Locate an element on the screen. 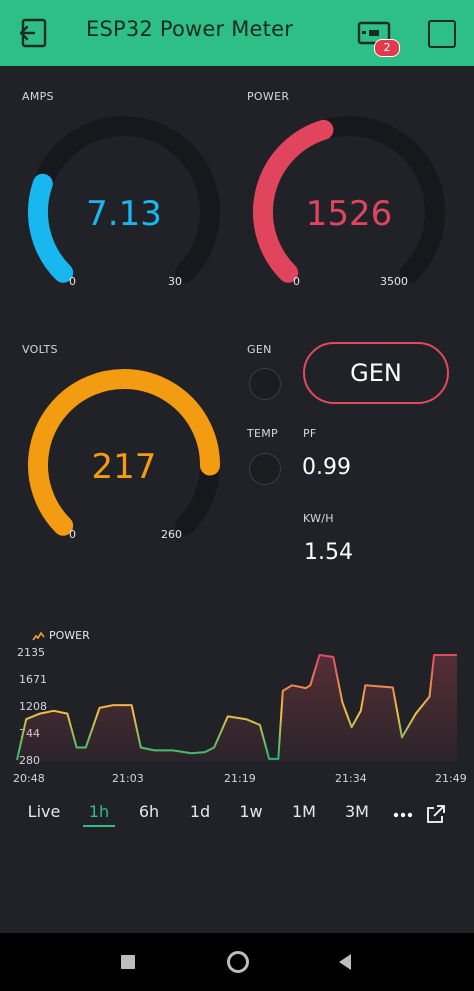 Image resolution: width=474 pixels, height=991 pixels. range-tab-1m: 1M is located at coordinates (304, 811).